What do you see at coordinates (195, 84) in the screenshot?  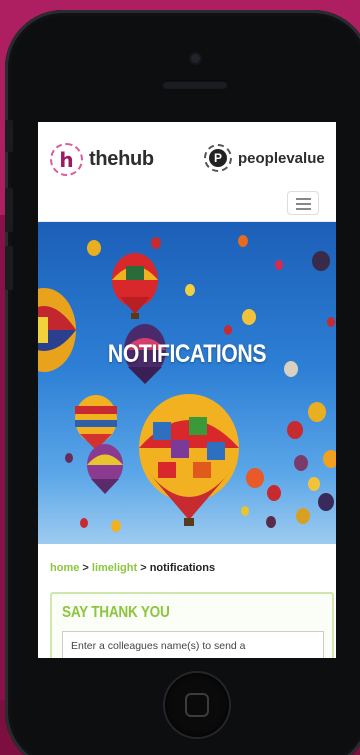 I see `earpiece-speaker` at bounding box center [195, 84].